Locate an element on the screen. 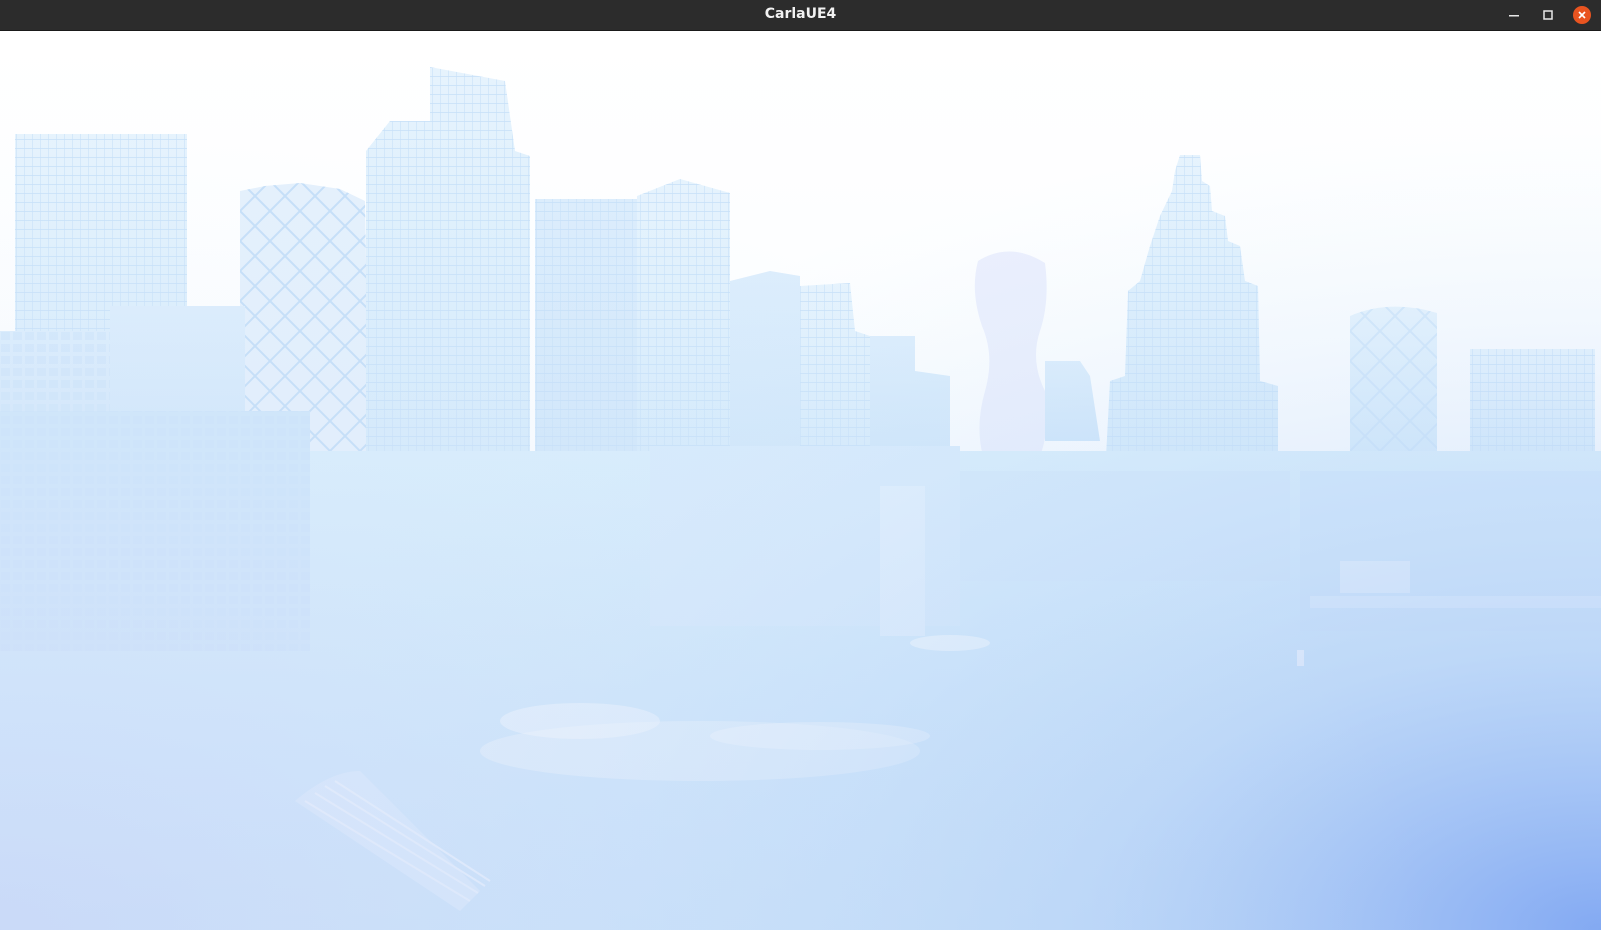 This screenshot has width=1601, height=930. window-title: CarlaUE4 is located at coordinates (800, 14).